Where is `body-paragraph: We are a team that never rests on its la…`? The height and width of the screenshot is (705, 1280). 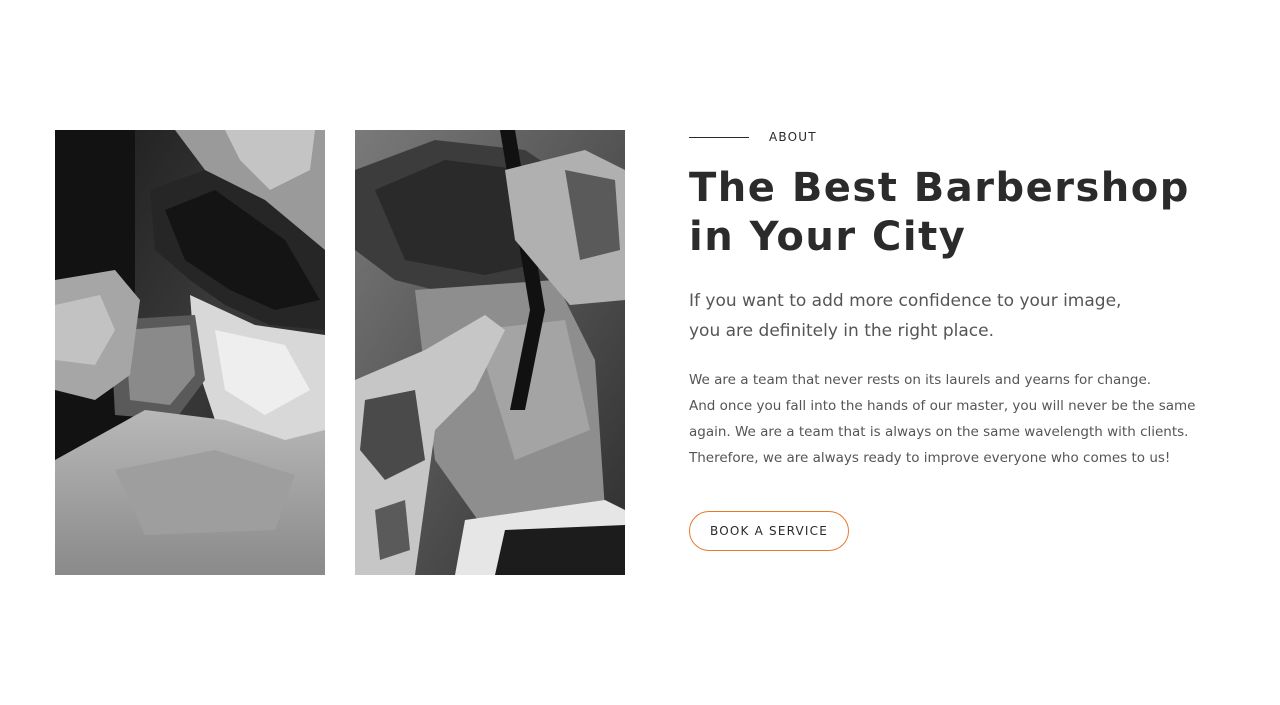 body-paragraph: We are a team that never rests on its la… is located at coordinates (949, 419).